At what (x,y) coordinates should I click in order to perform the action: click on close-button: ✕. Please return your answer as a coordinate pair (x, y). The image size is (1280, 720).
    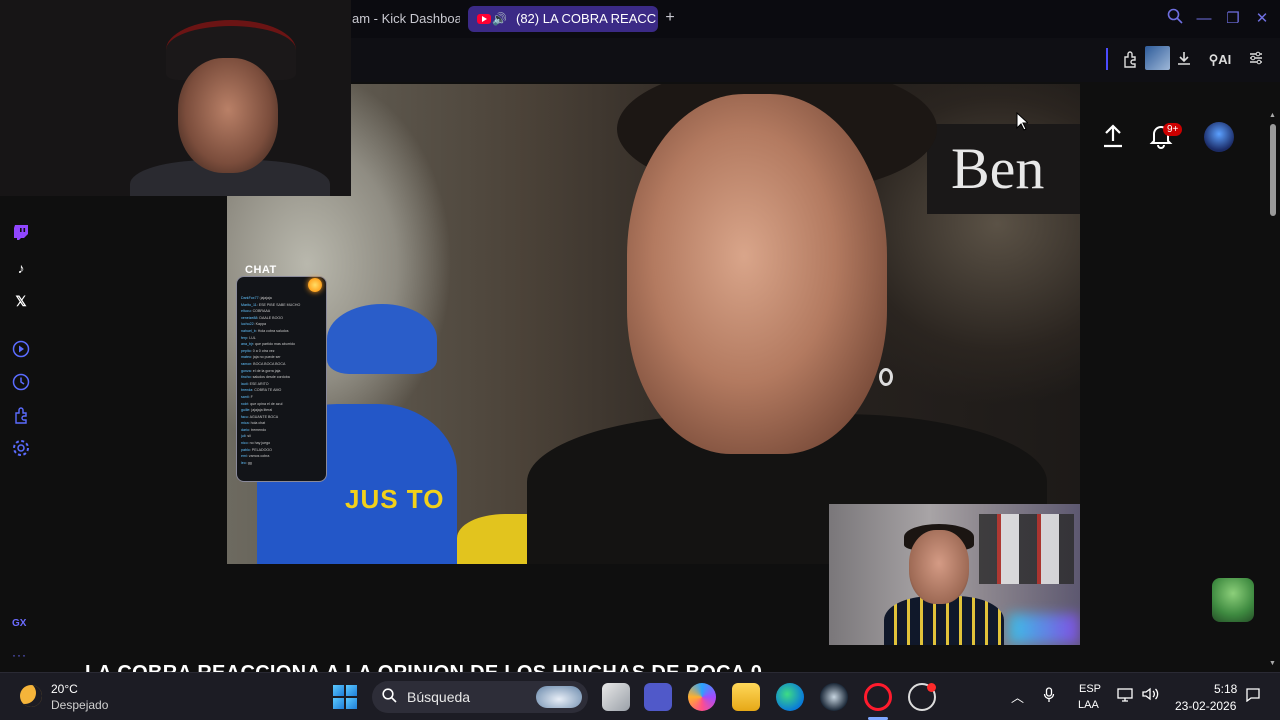
    Looking at the image, I should click on (1262, 19).